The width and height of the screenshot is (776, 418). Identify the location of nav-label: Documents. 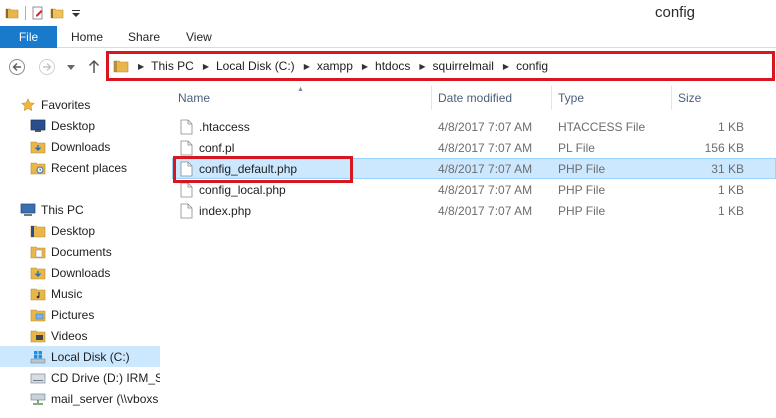
(81, 251).